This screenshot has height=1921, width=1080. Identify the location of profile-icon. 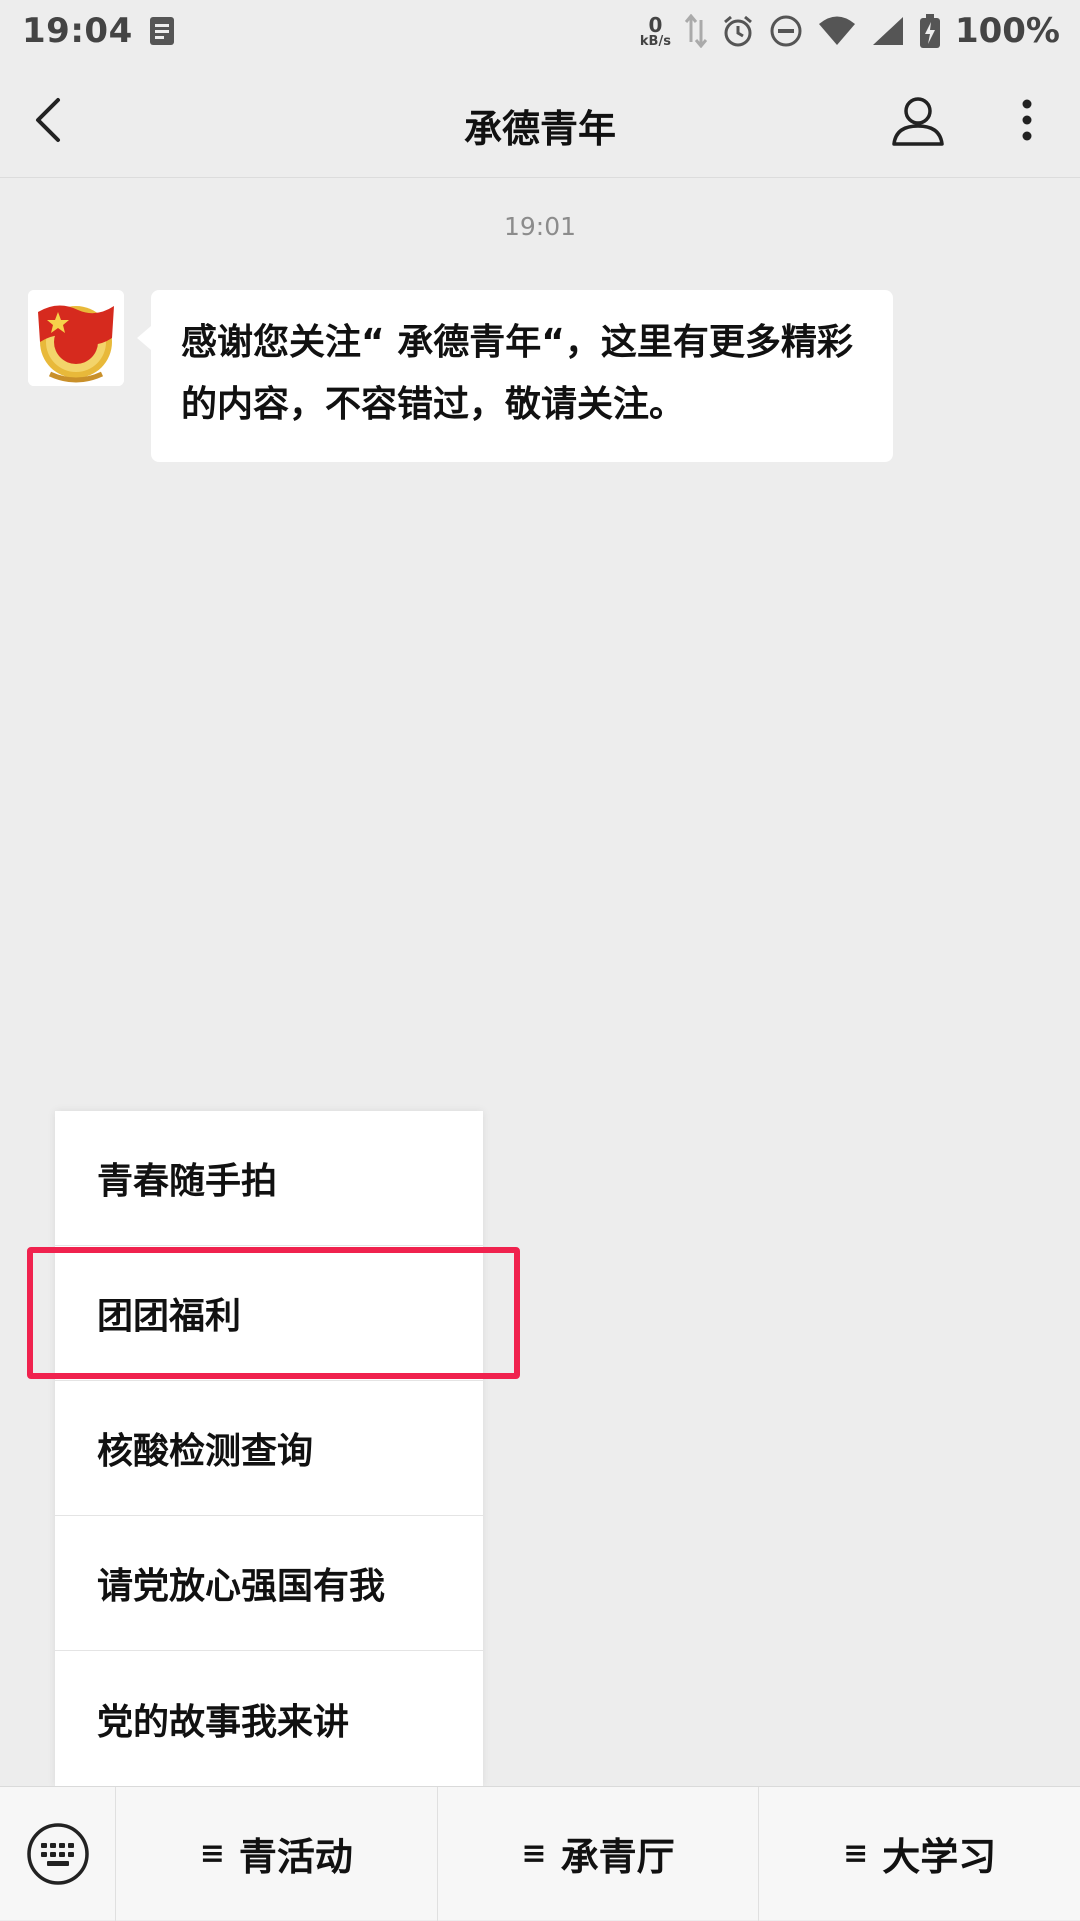
(918, 120).